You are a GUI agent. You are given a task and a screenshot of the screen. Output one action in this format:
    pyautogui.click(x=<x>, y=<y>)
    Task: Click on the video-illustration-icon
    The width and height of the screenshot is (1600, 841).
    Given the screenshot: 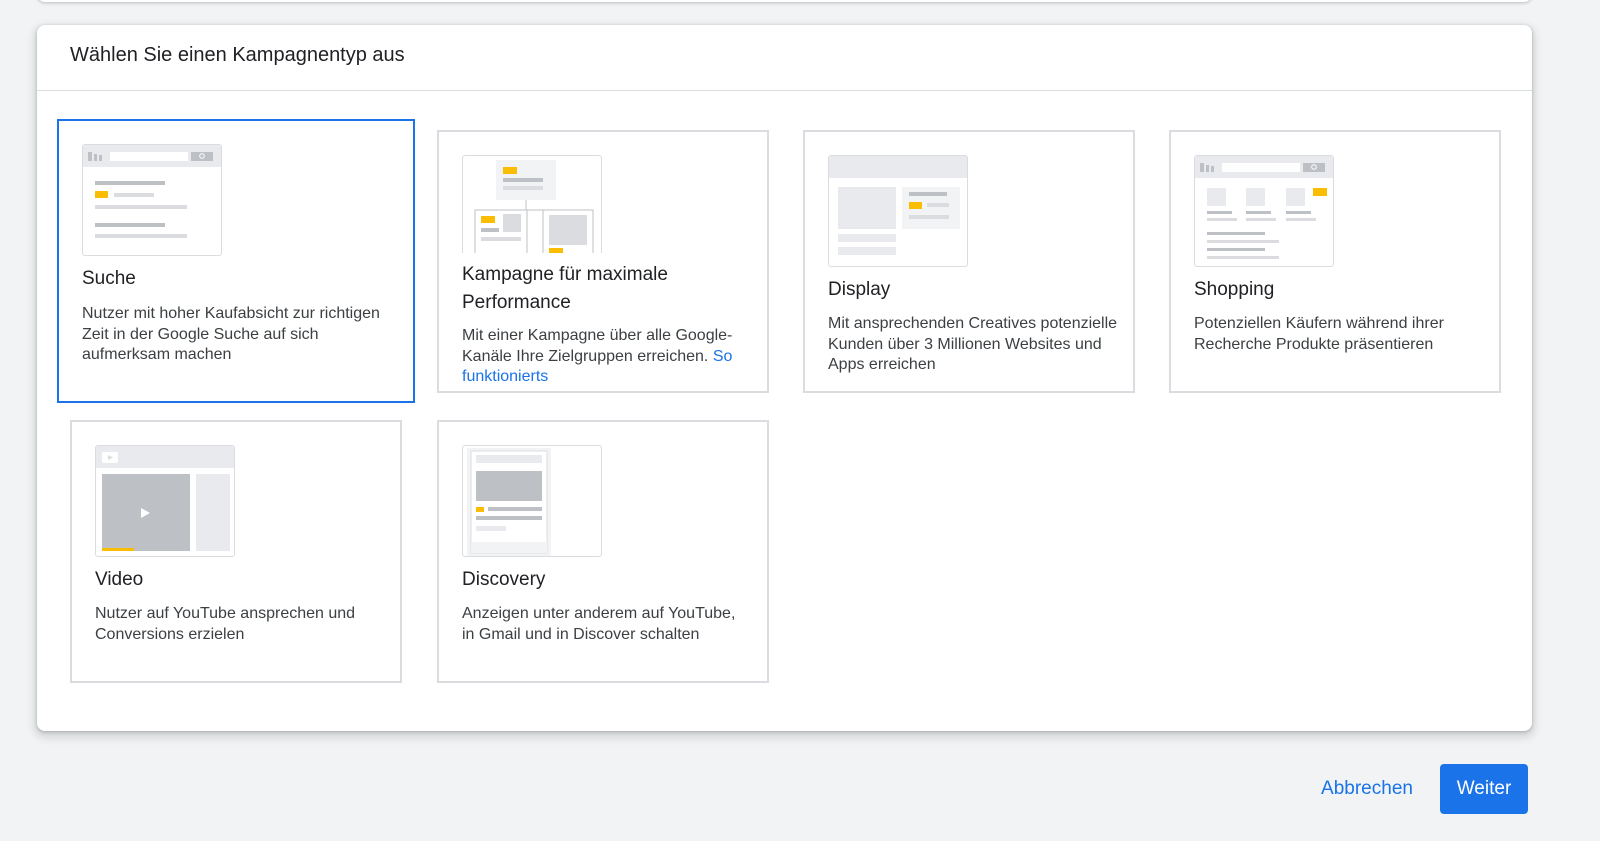 What is the action you would take?
    pyautogui.click(x=165, y=501)
    